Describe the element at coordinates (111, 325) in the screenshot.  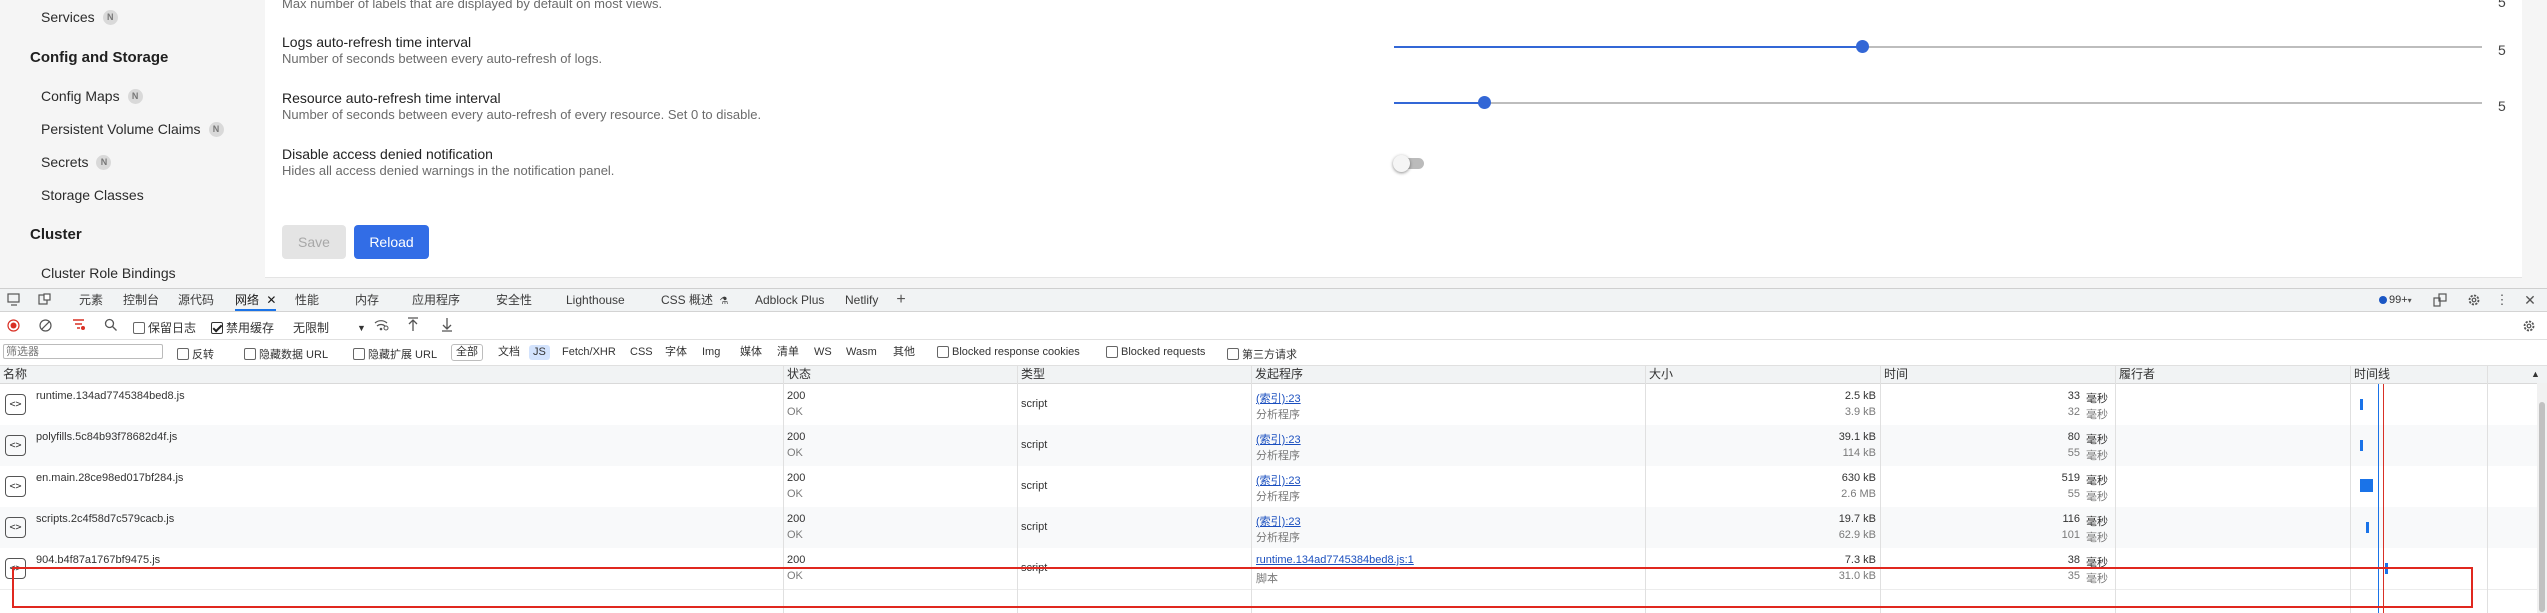
I see `search-icon` at that location.